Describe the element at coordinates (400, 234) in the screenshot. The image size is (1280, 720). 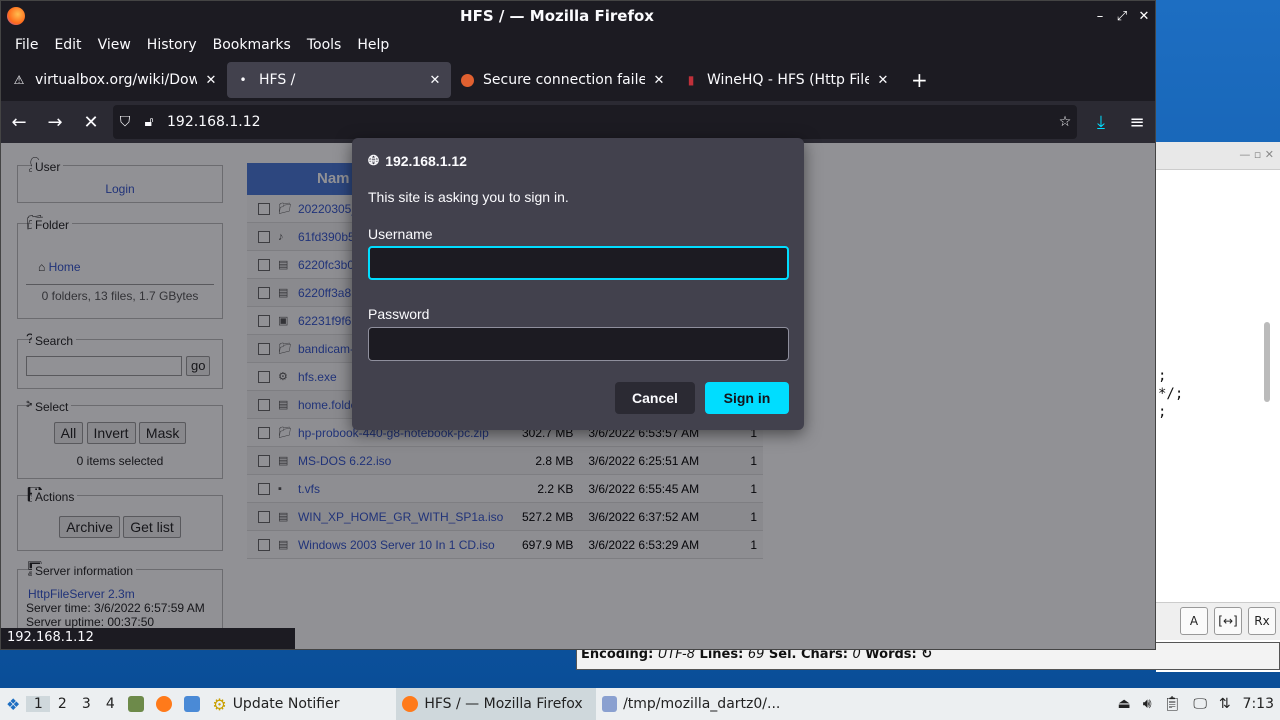
I see `username-label: Username` at that location.